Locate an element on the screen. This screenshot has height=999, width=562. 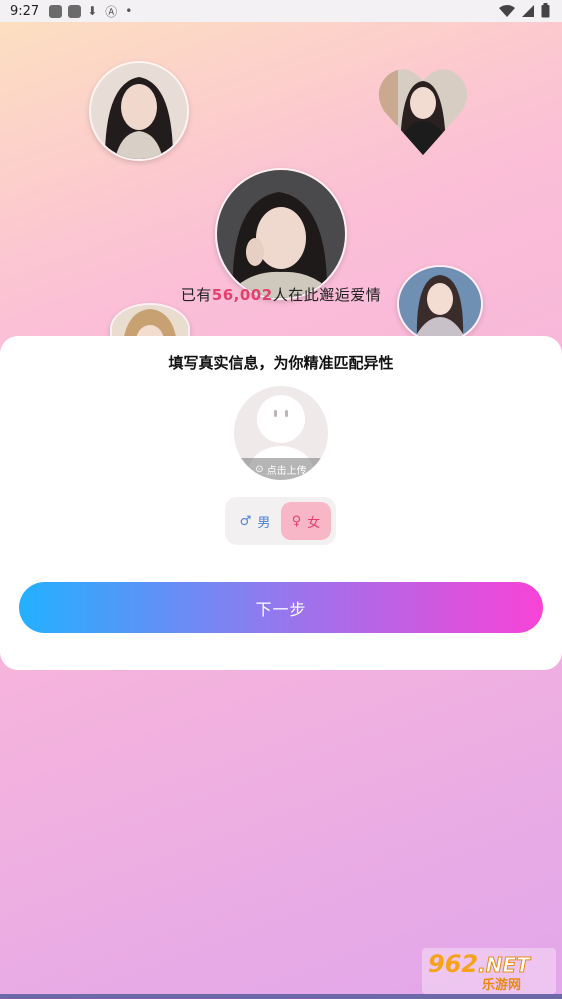
signal-icon is located at coordinates (528, 10).